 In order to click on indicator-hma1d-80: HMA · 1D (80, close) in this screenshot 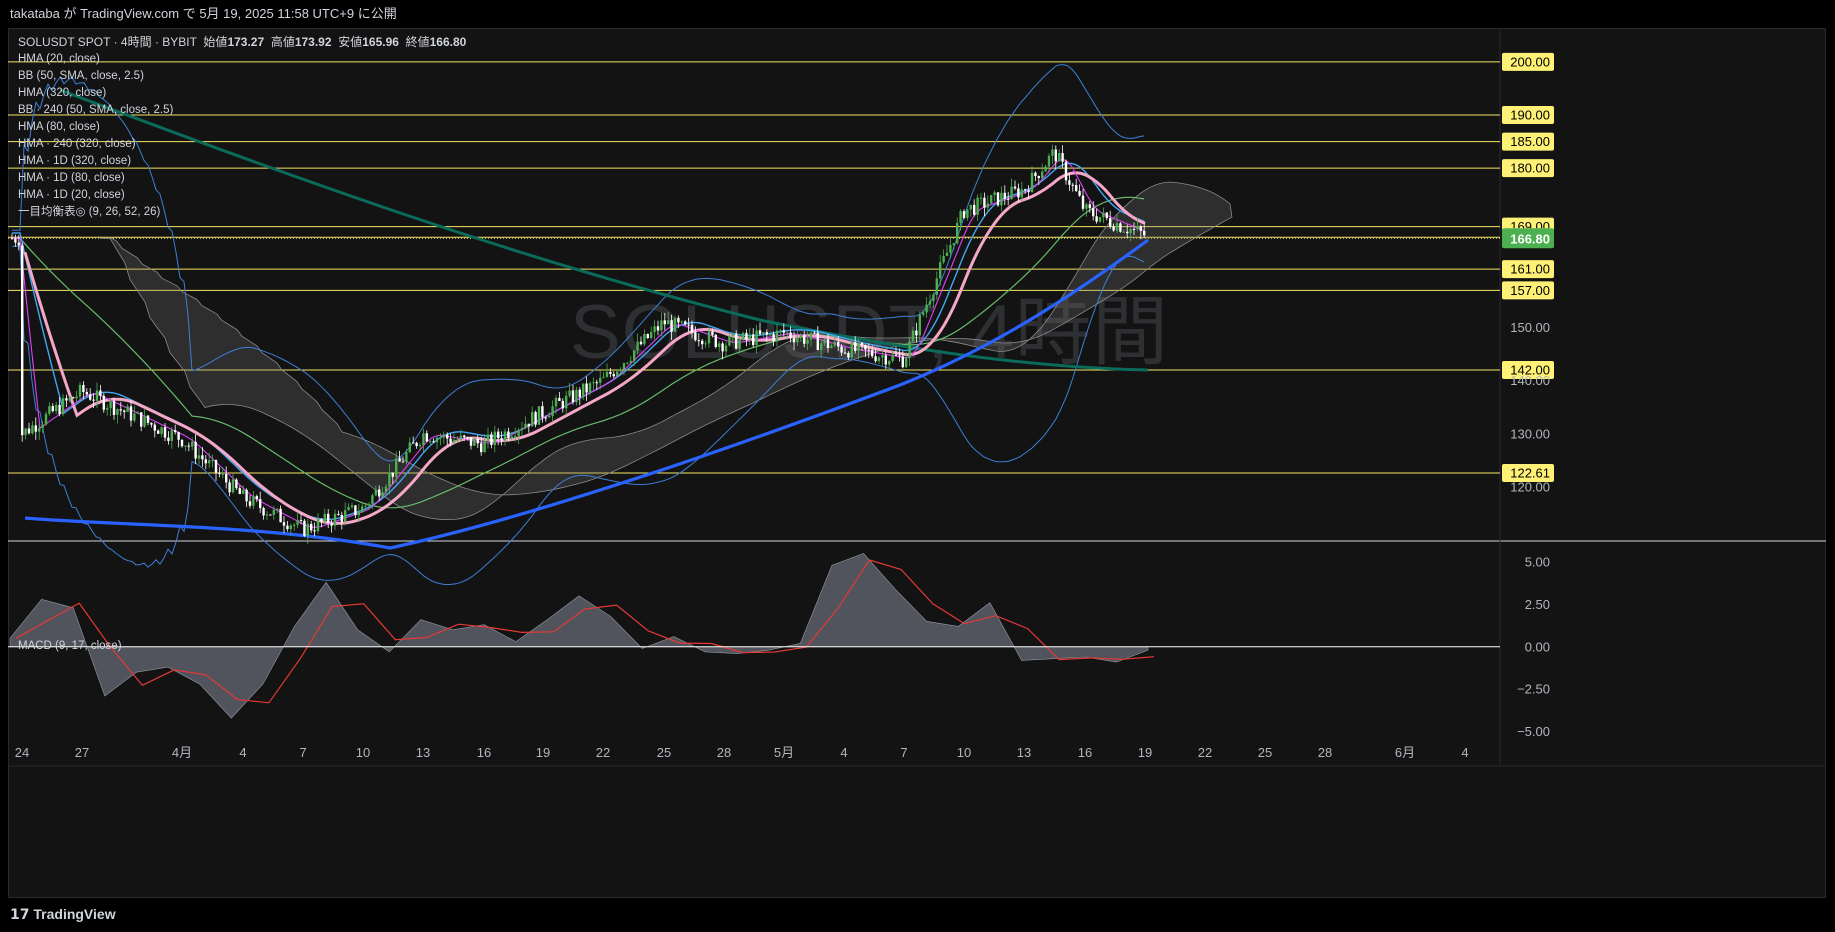, I will do `click(242, 178)`.